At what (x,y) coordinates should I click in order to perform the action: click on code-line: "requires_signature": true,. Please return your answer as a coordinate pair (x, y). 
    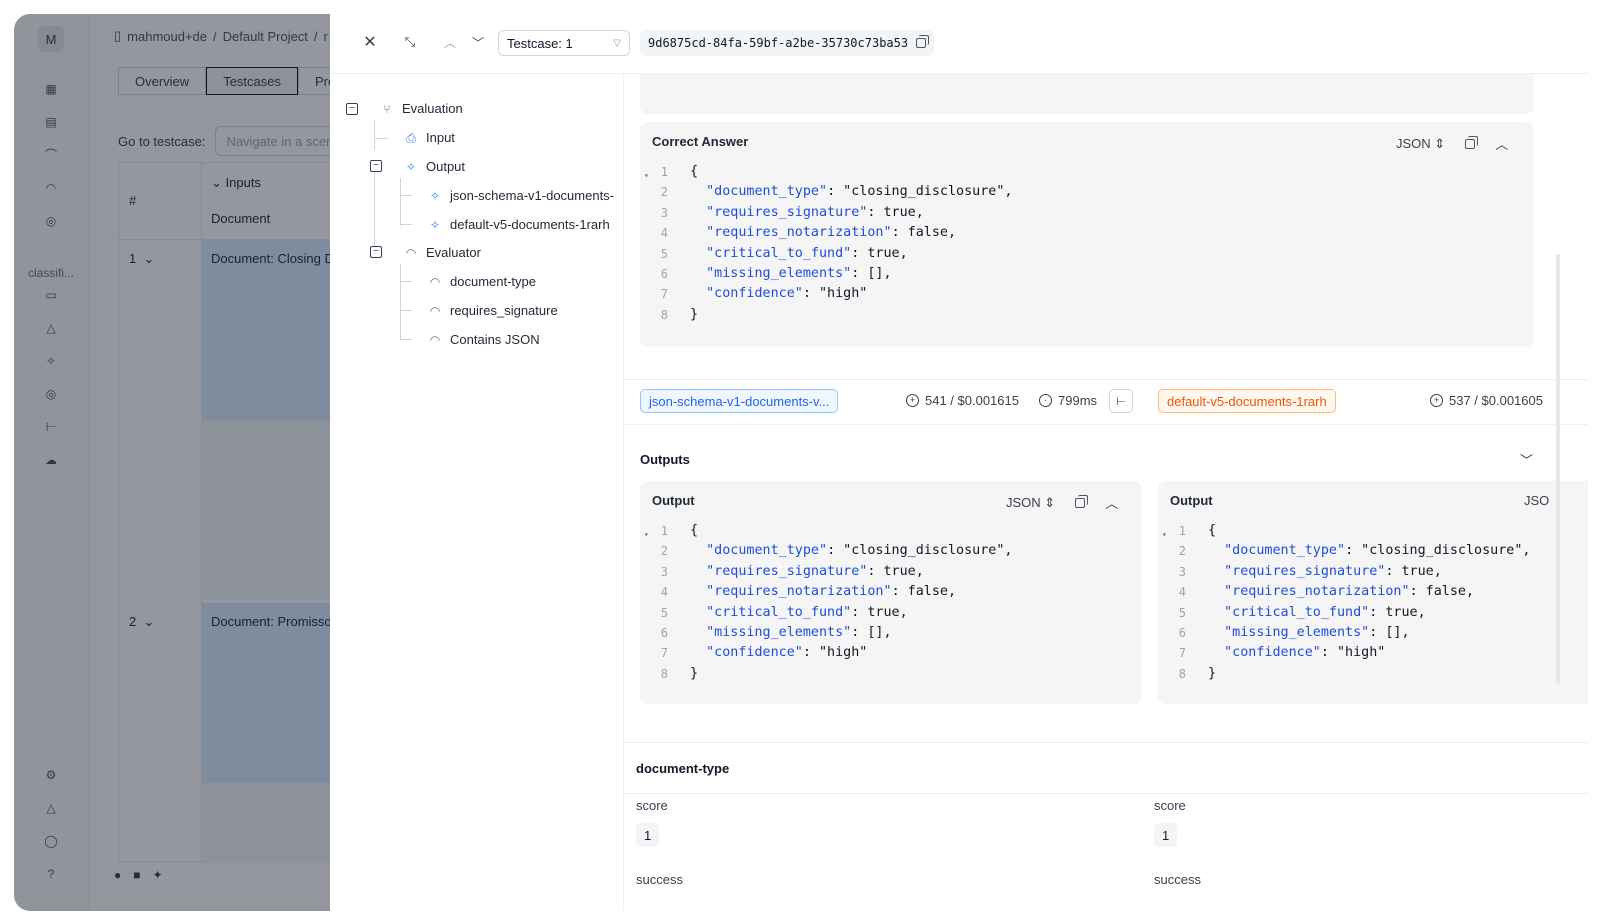
    Looking at the image, I should click on (815, 212).